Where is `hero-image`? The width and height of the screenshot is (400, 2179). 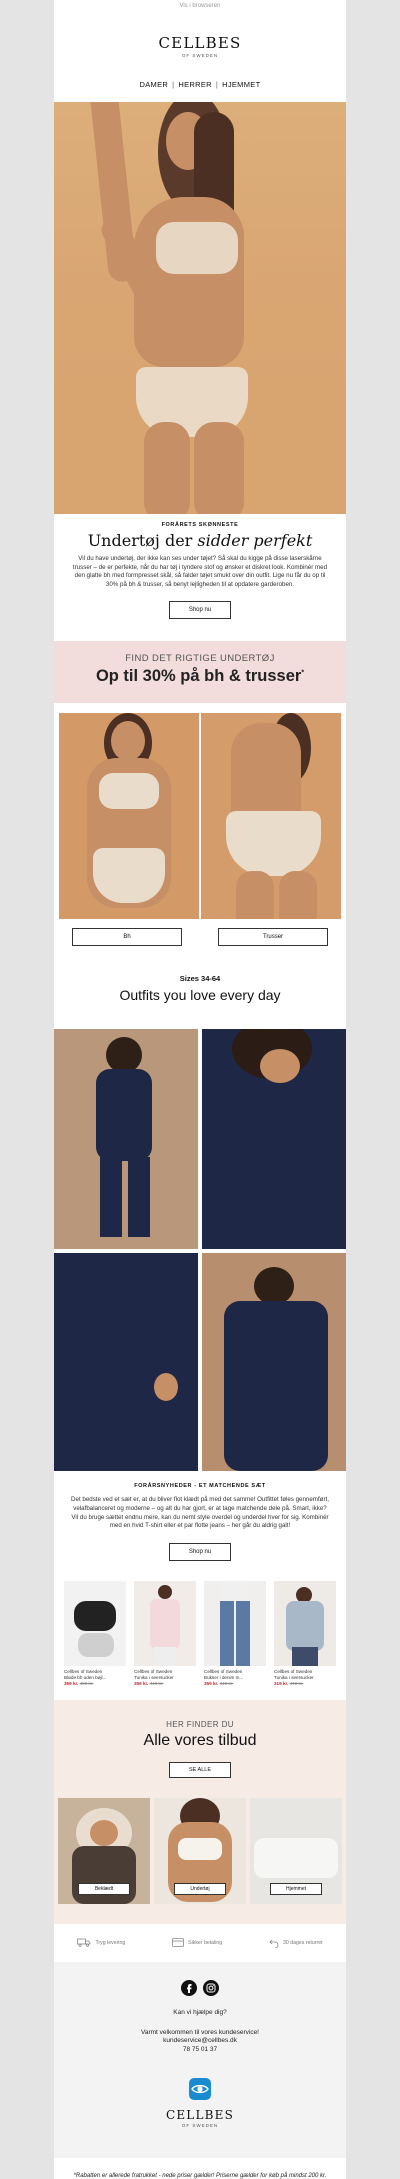 hero-image is located at coordinates (200, 308).